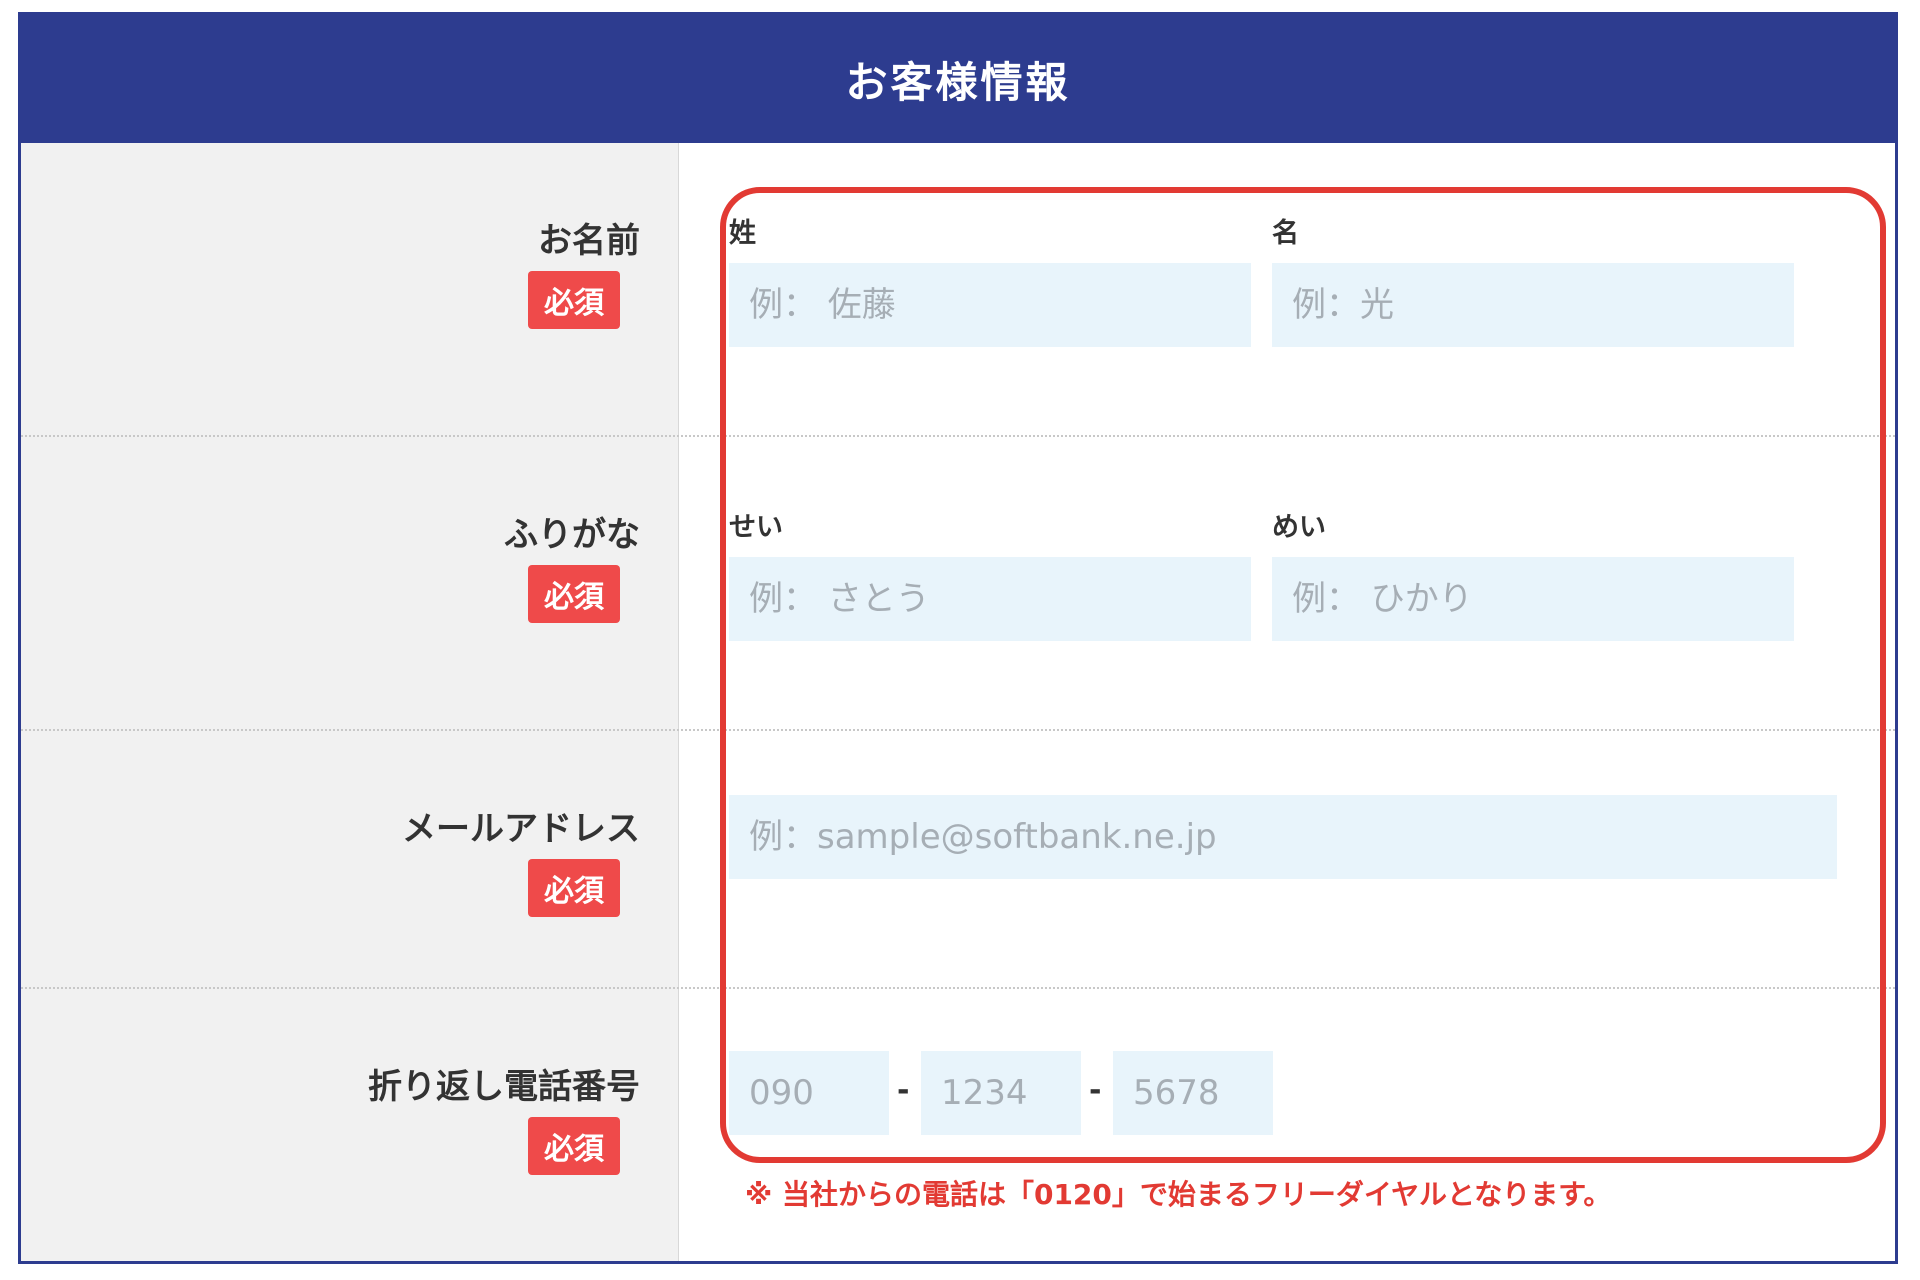  Describe the element at coordinates (1001, 1093) in the screenshot. I see `phone-part2-input` at that location.